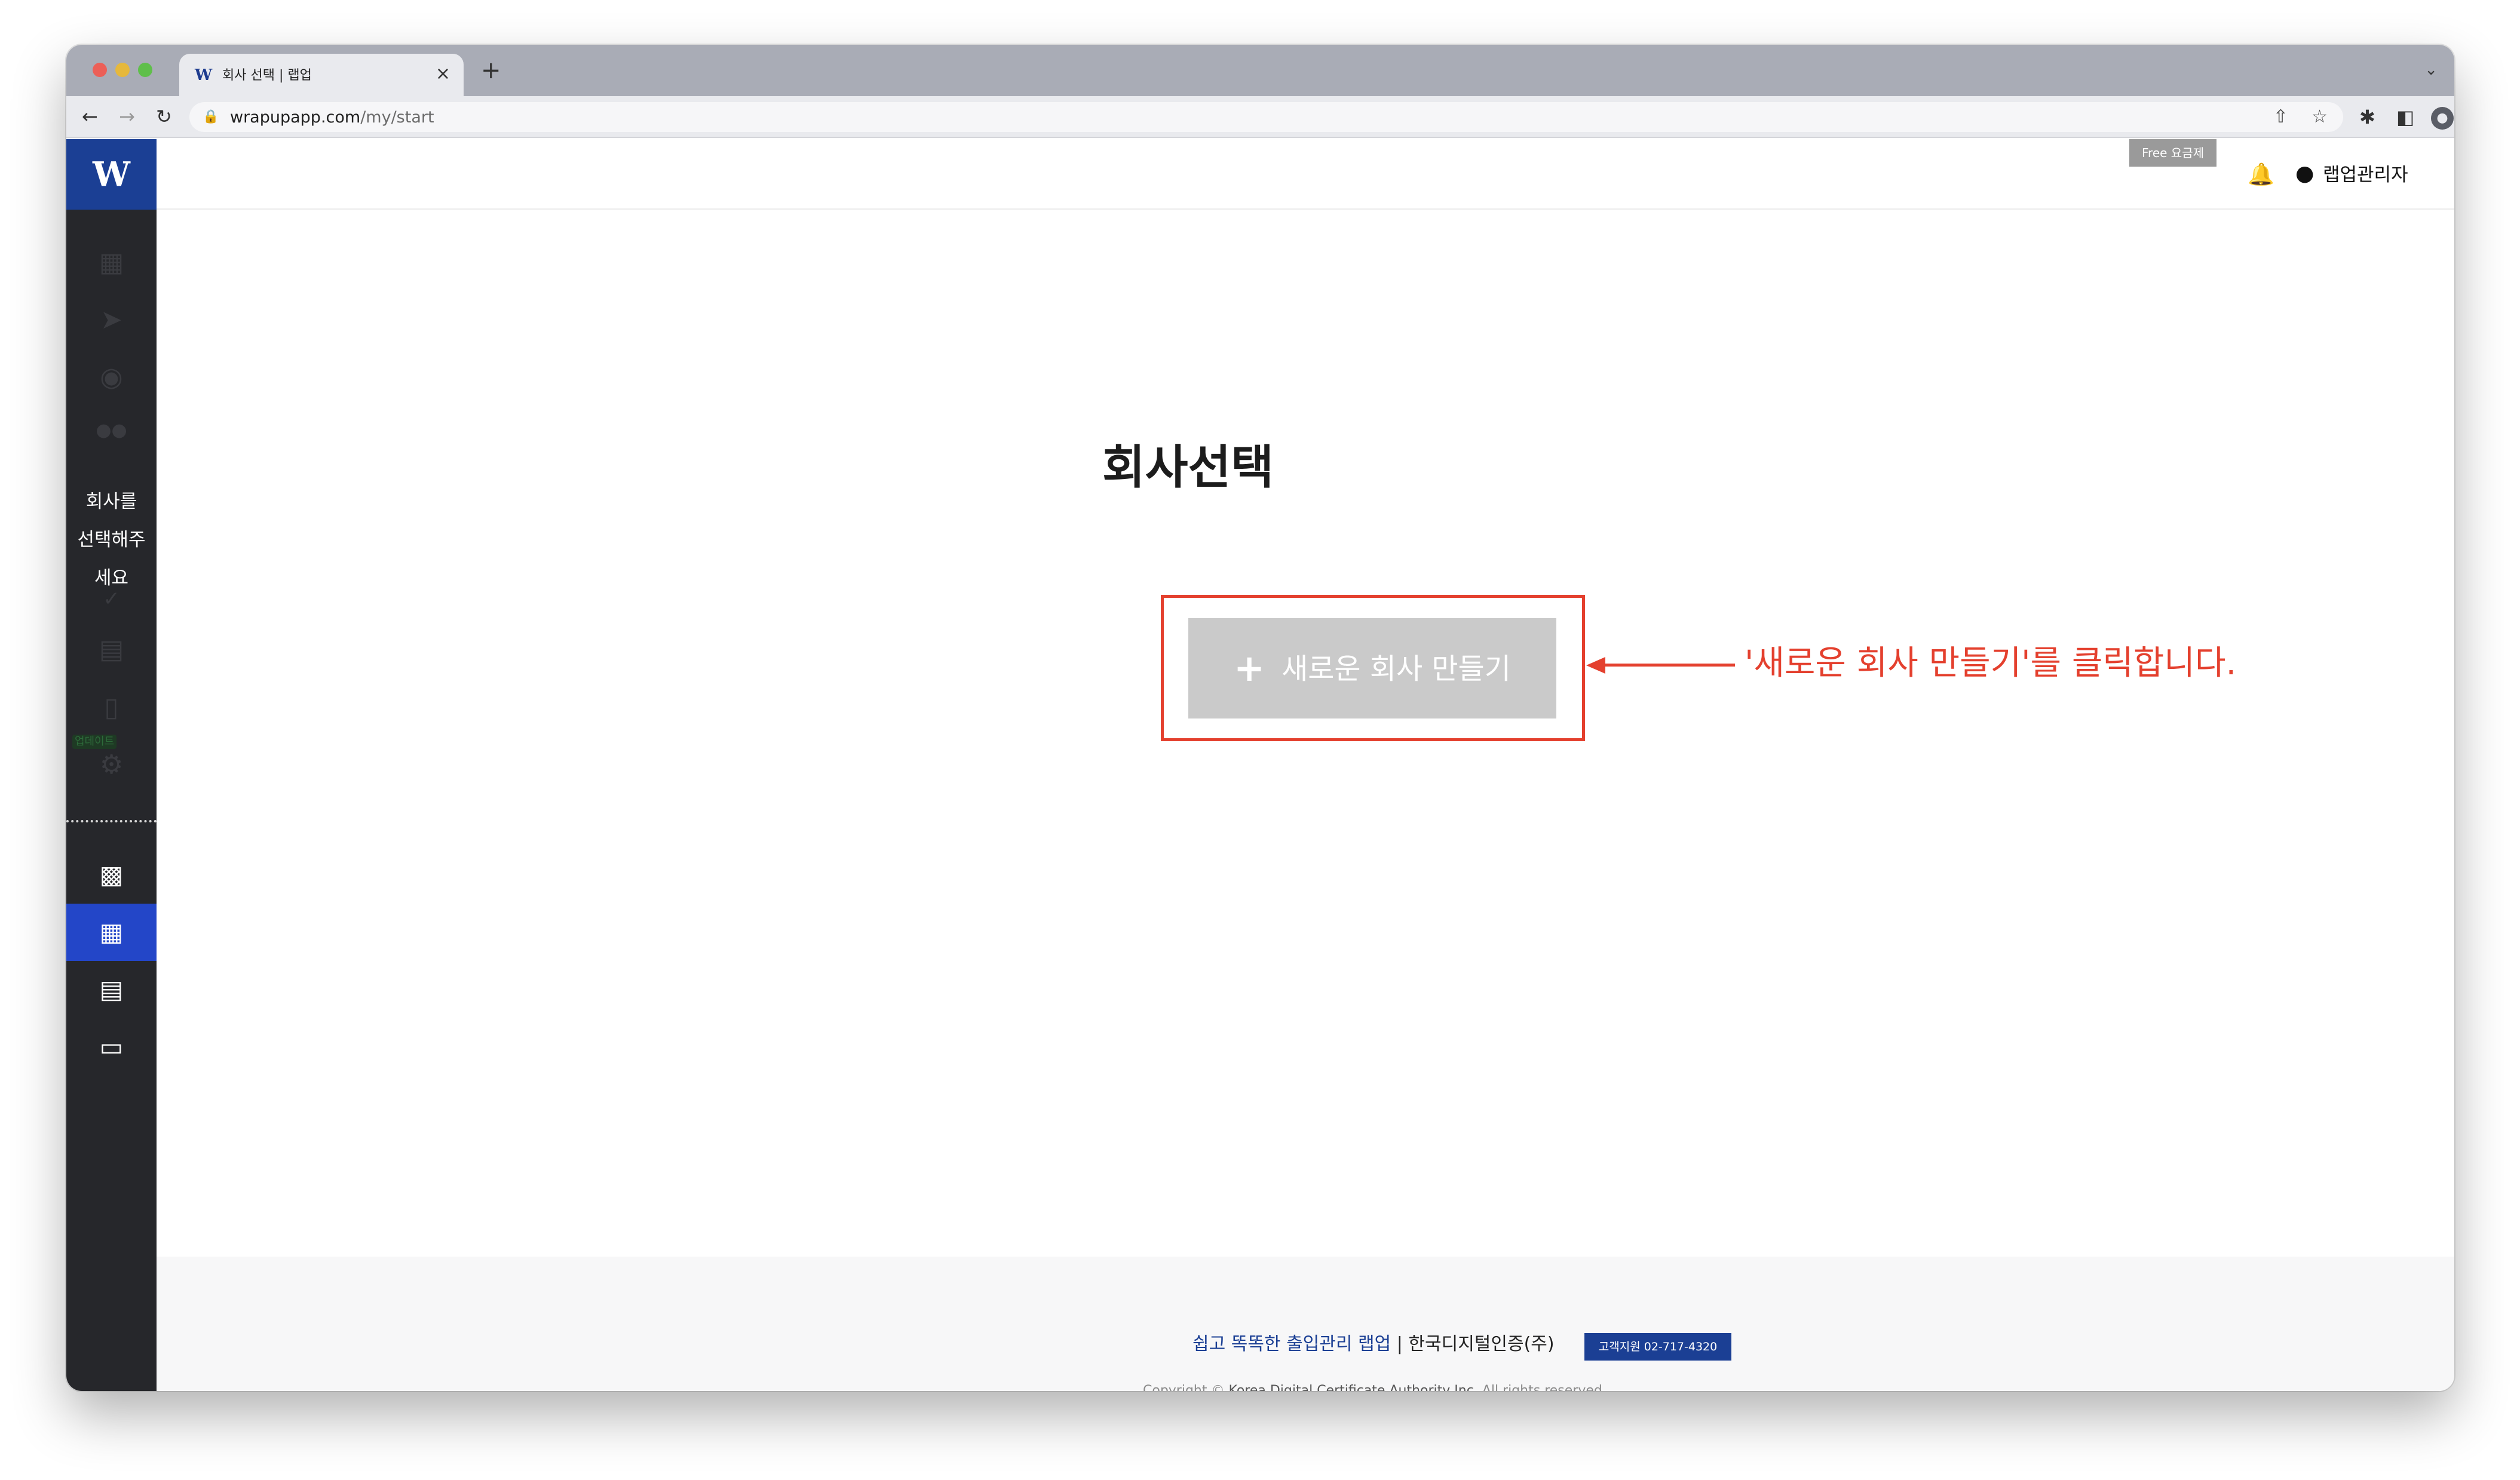 Image resolution: width=2520 pixels, height=1480 pixels. I want to click on address-bar: 🔒 wrapupapp.com/my/start ⇧ ☆, so click(1266, 117).